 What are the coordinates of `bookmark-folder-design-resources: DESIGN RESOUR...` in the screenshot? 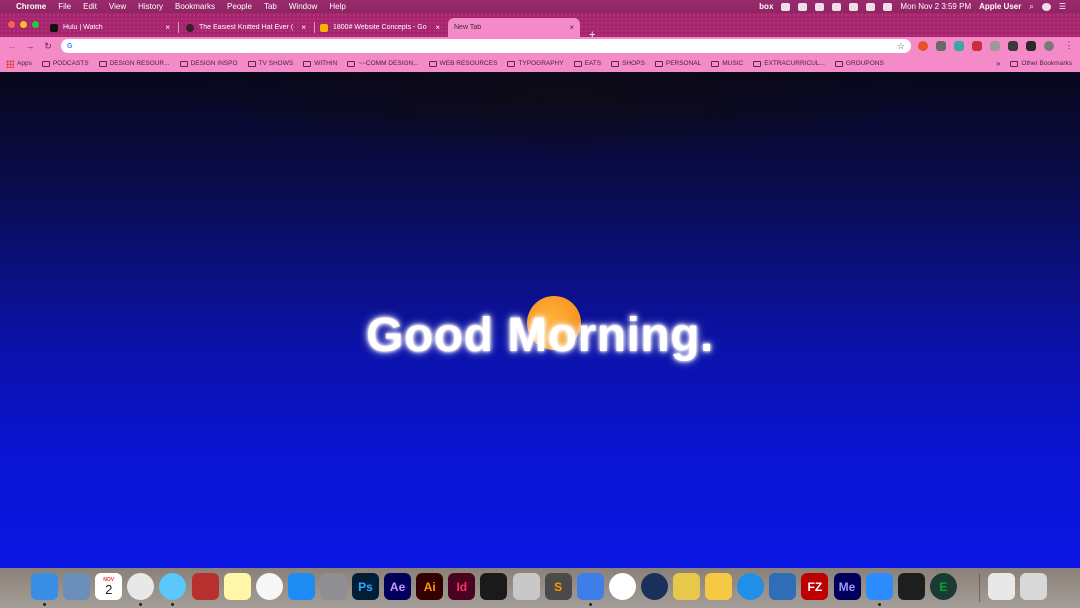 It's located at (134, 63).